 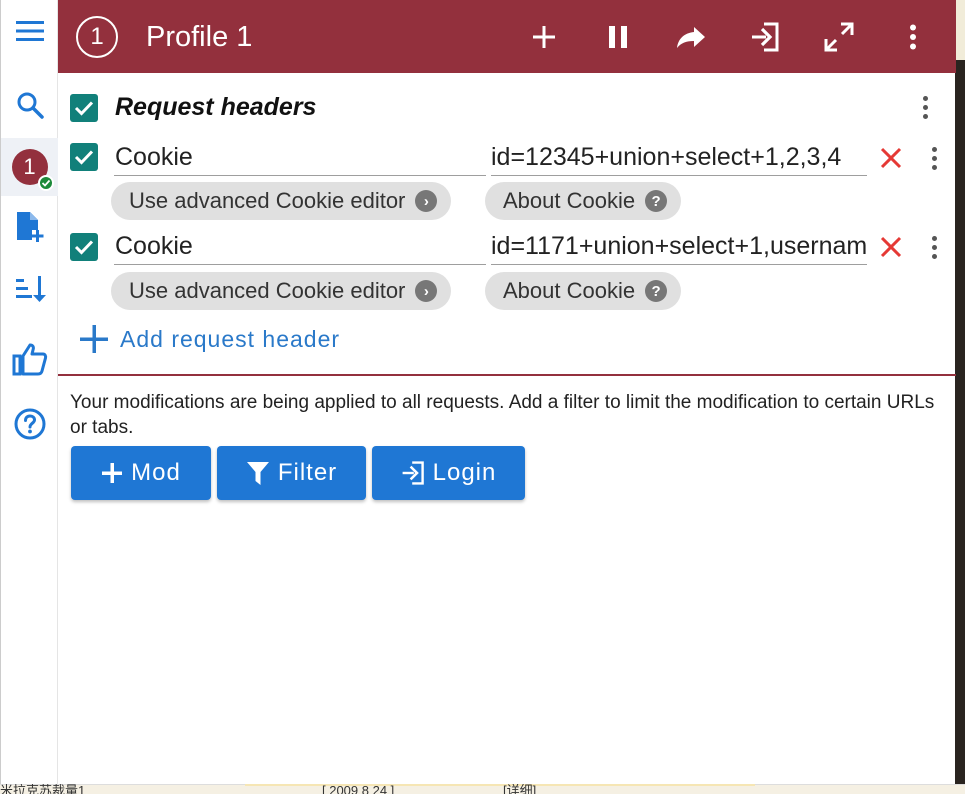 I want to click on profile-title: Profile 1, so click(x=199, y=37).